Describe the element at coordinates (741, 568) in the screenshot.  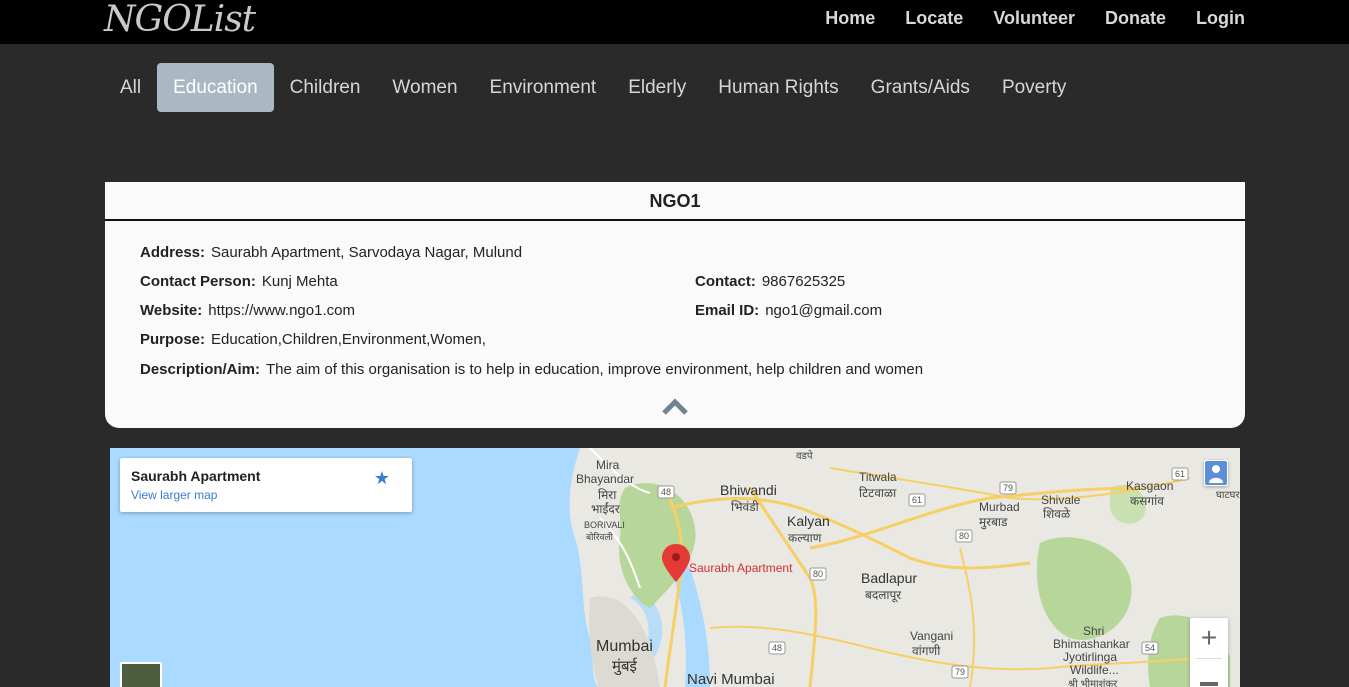
I see `marker-label: Saurabh Apartment` at that location.